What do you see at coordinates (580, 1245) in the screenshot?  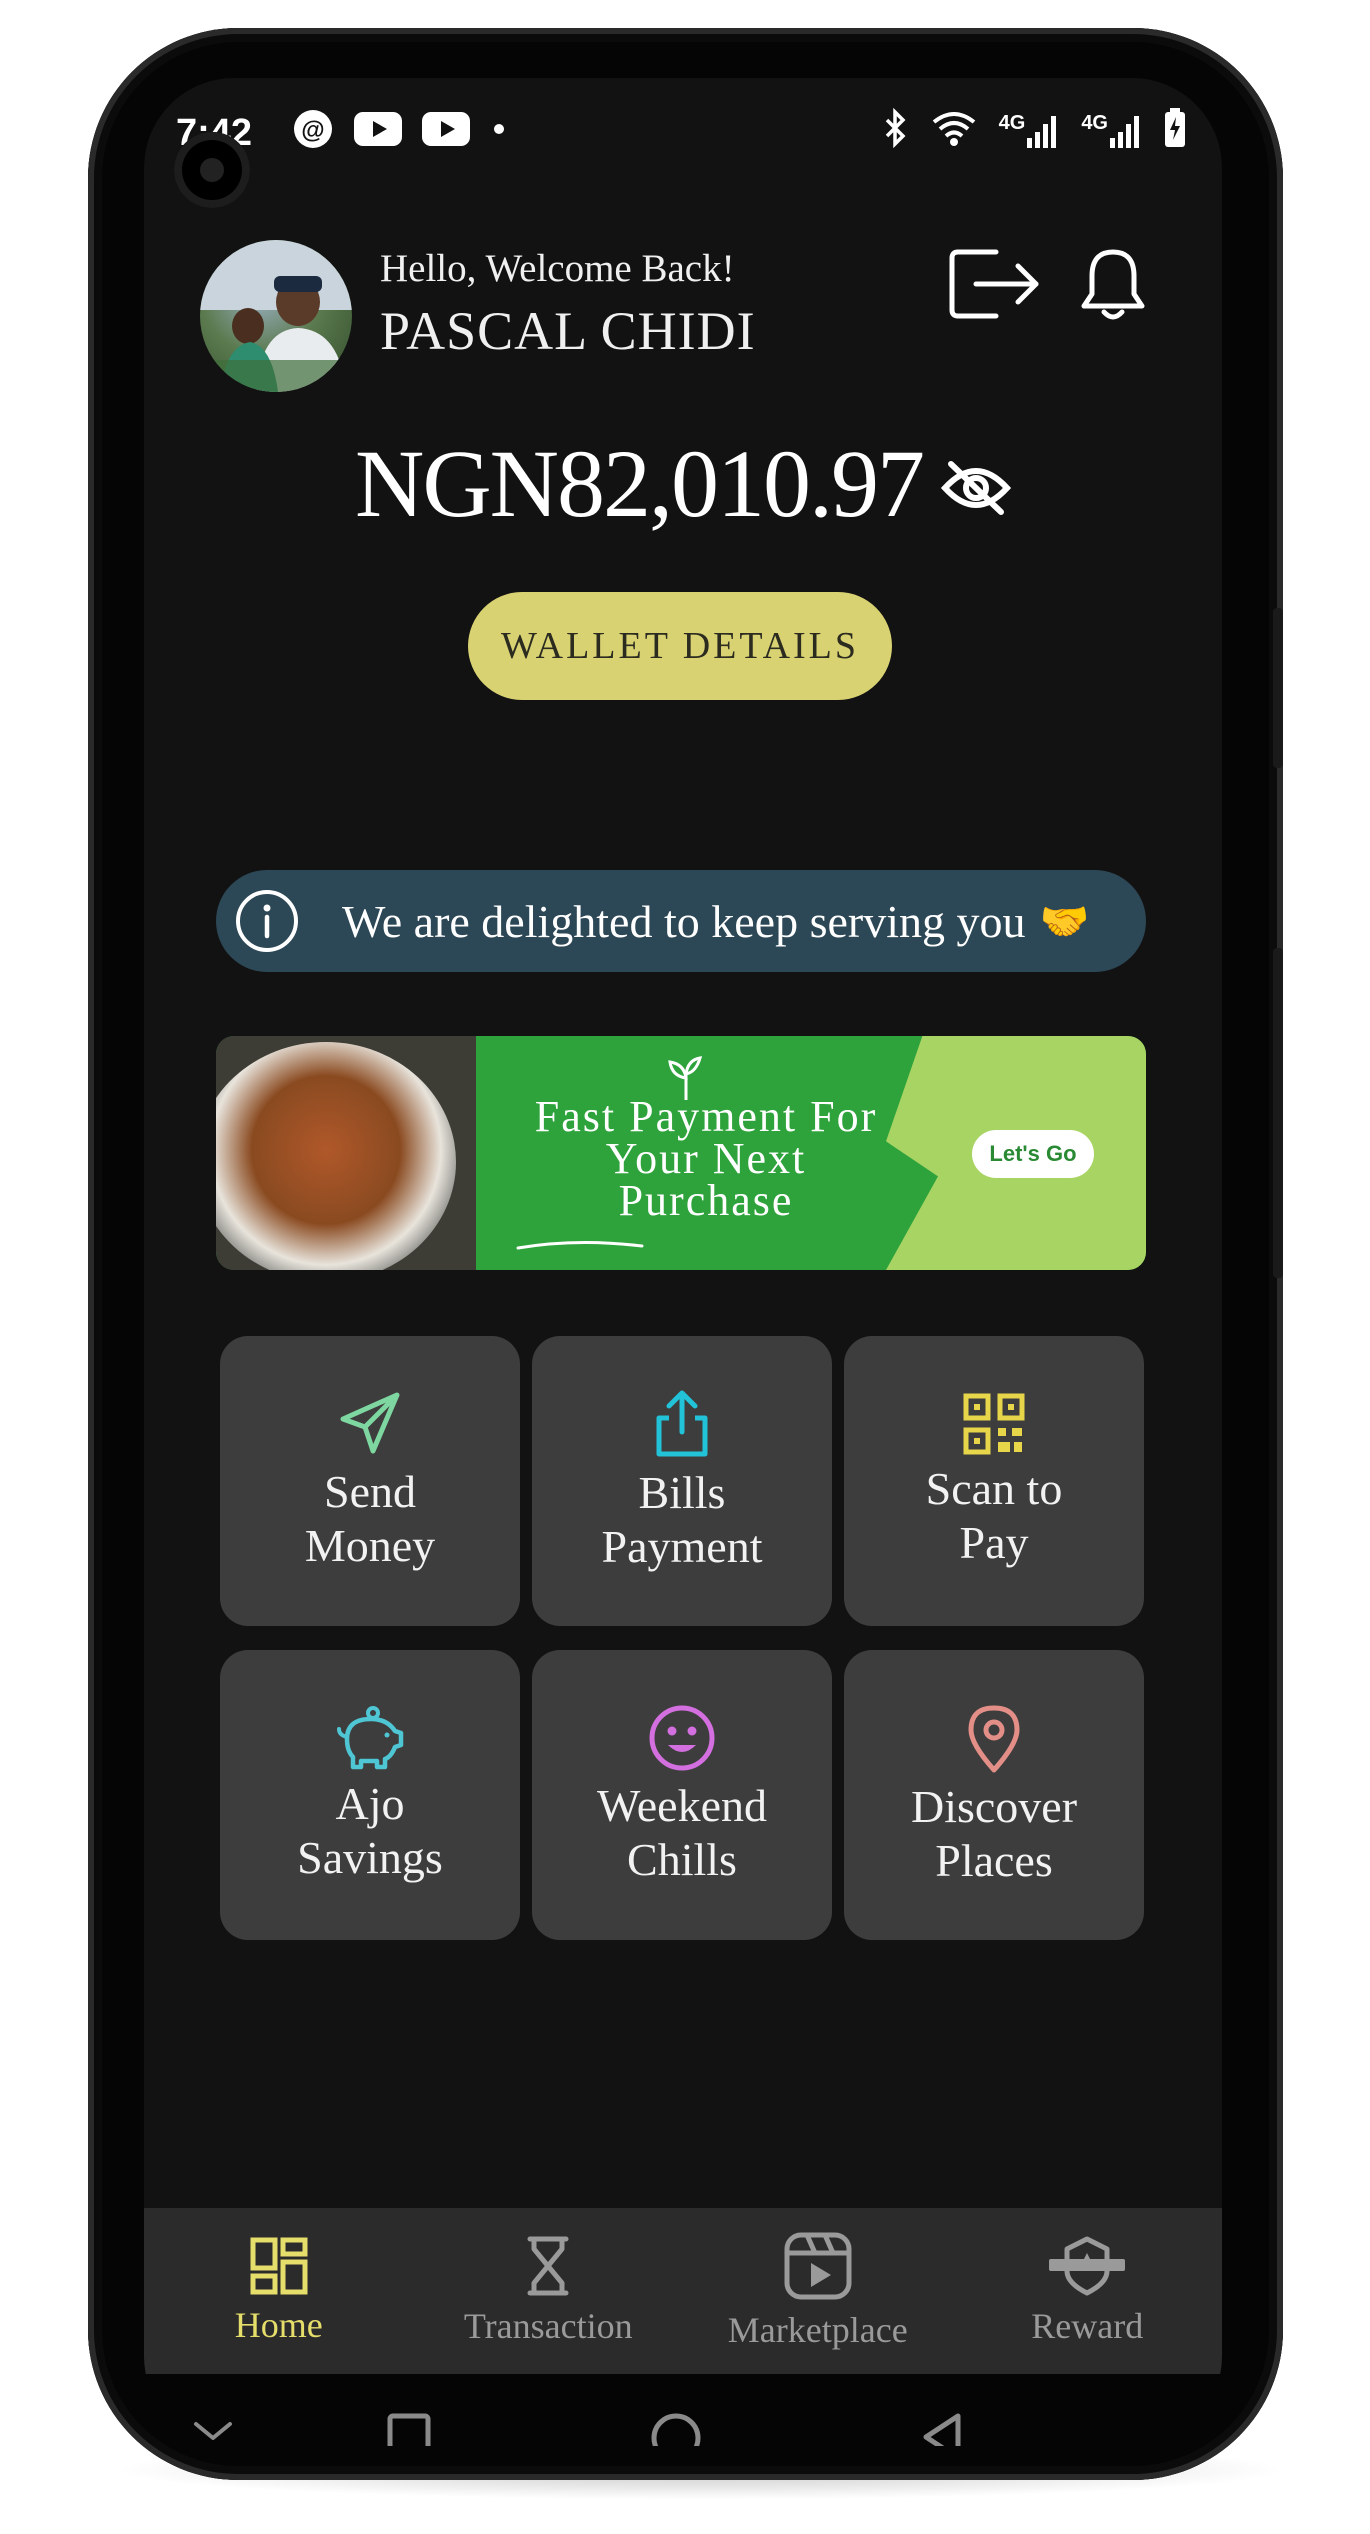 I see `swoosh-decoration` at bounding box center [580, 1245].